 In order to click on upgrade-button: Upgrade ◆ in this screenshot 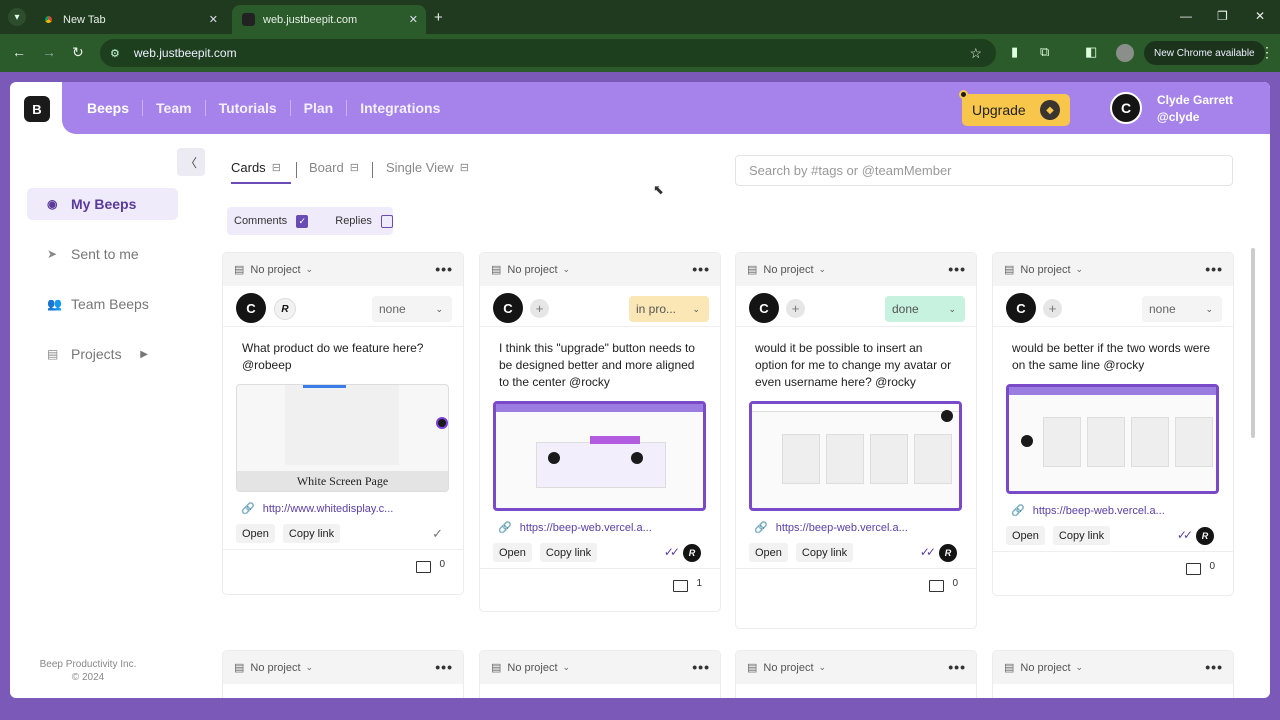, I will do `click(1014, 108)`.